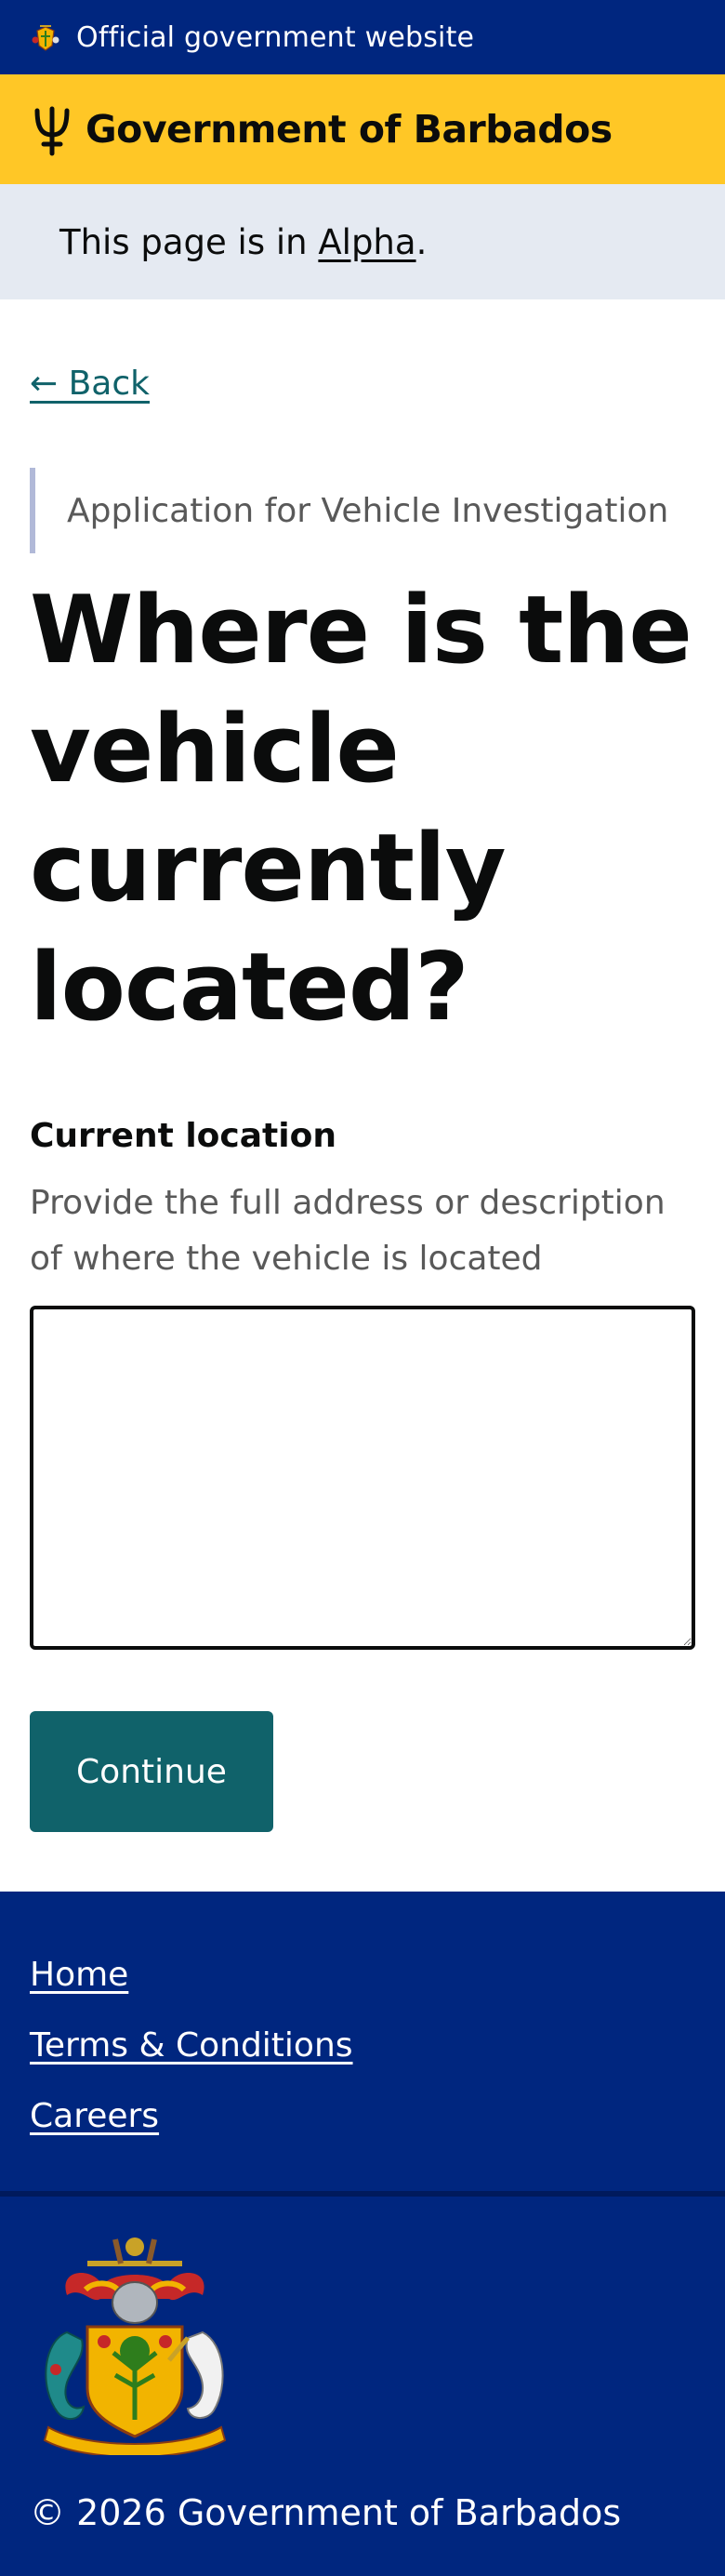  I want to click on copyright-text: © 2026 Government of Barbados, so click(326, 2512).